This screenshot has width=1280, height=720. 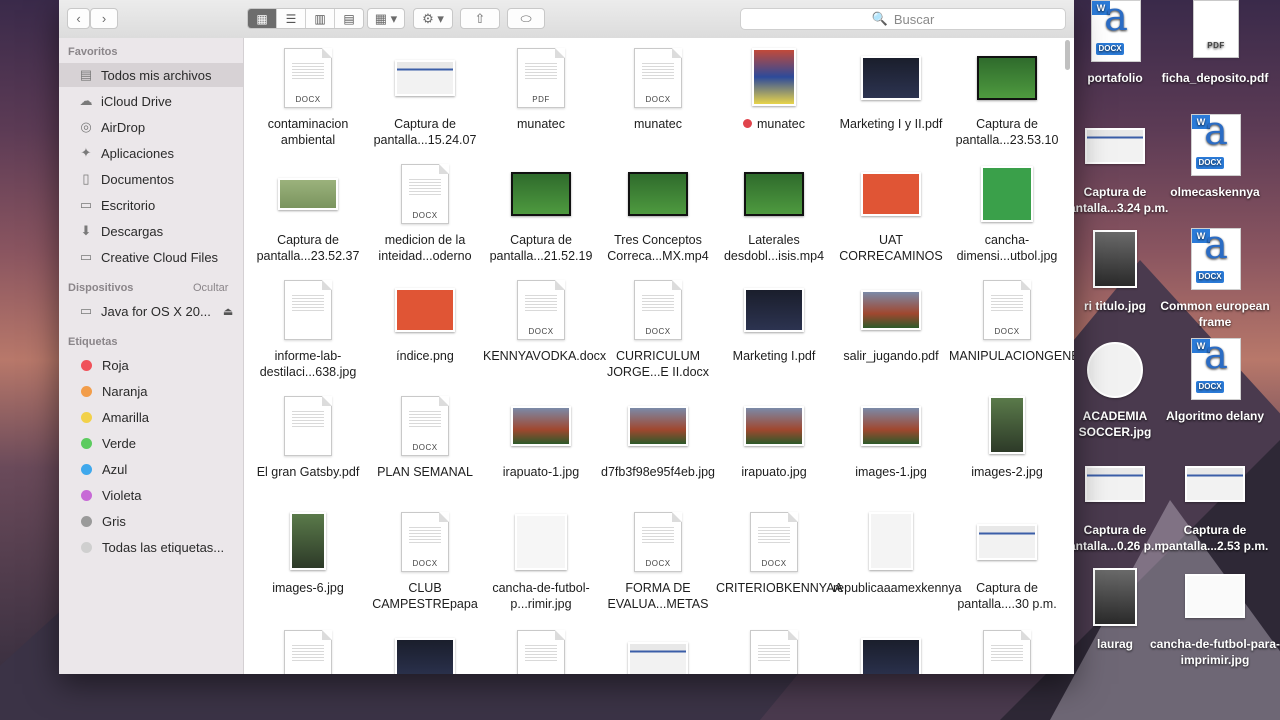 What do you see at coordinates (774, 89) in the screenshot?
I see `file-item: munatec` at bounding box center [774, 89].